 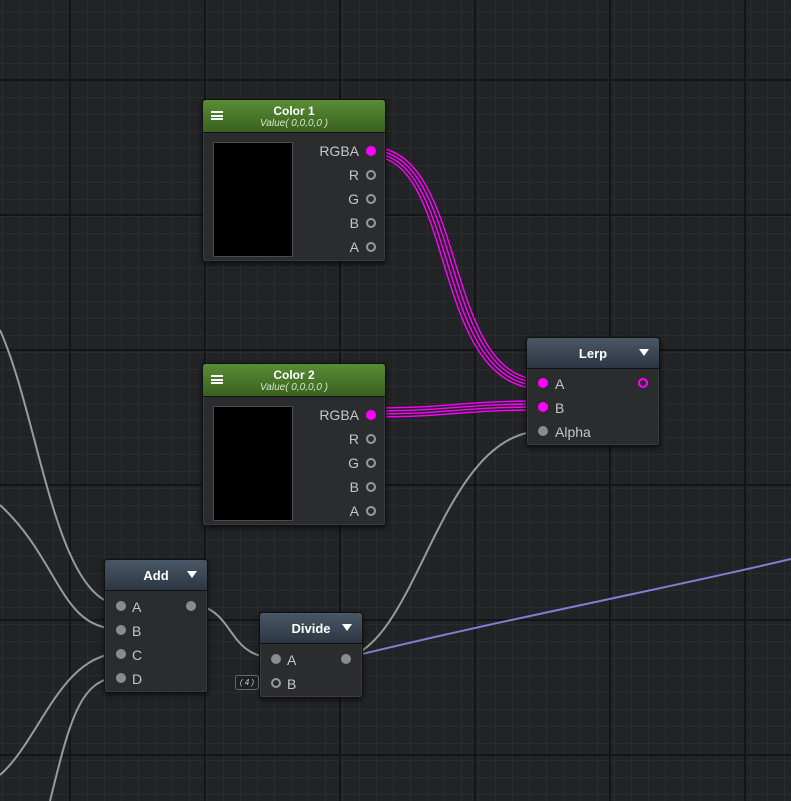 I want to click on node-title: Color 1, so click(x=294, y=111).